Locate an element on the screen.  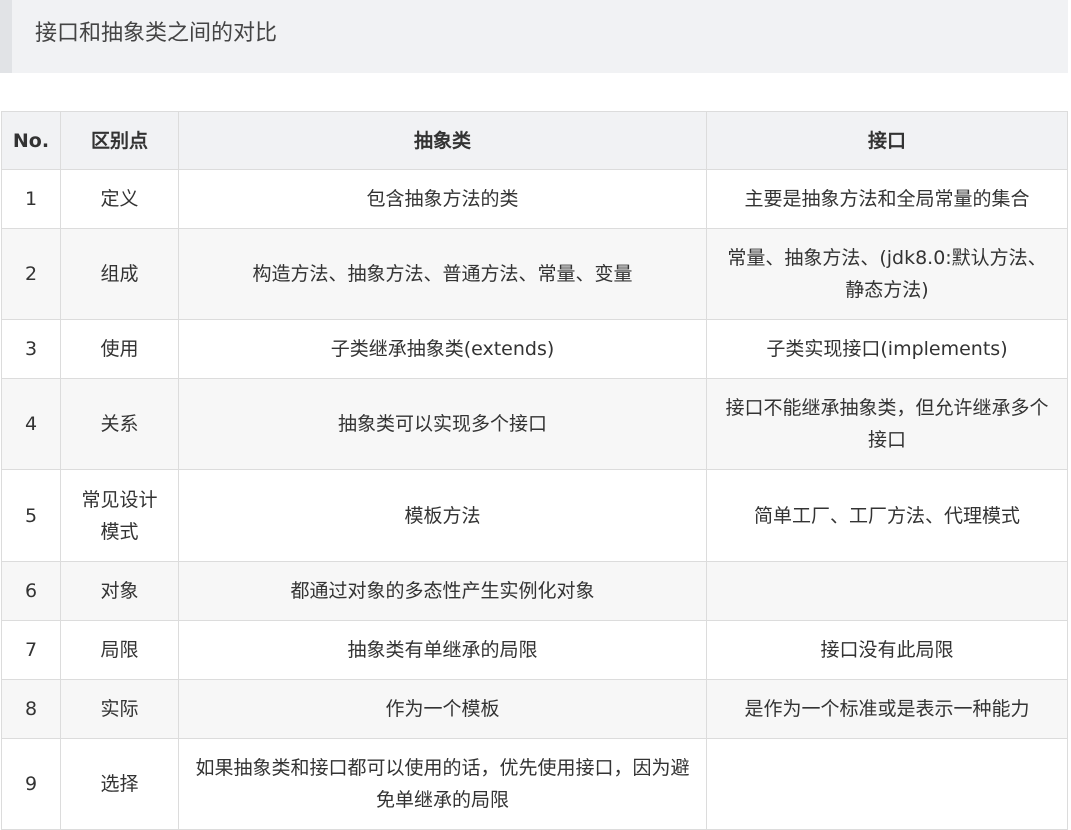
row-number: 1 is located at coordinates (31, 199).